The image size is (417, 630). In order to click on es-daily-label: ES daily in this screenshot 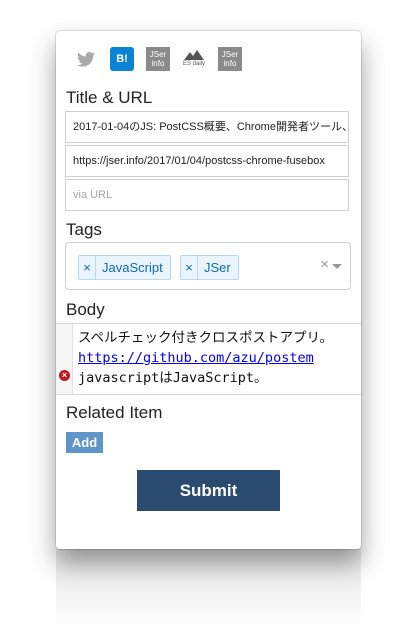, I will do `click(193, 63)`.